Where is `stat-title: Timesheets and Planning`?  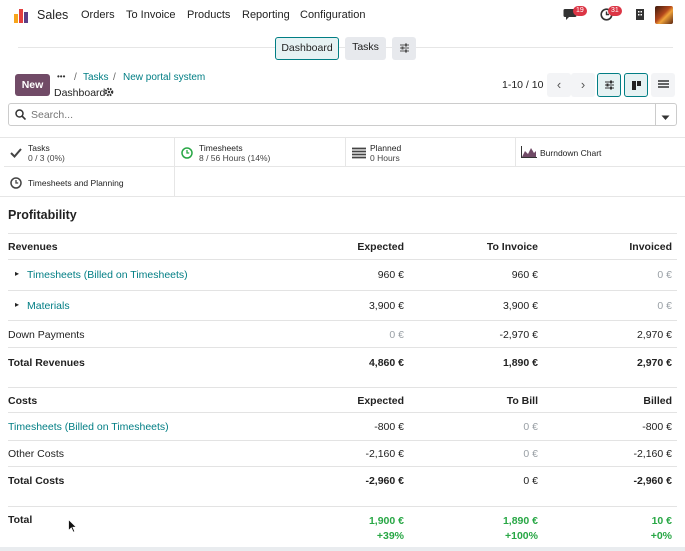 stat-title: Timesheets and Planning is located at coordinates (76, 183).